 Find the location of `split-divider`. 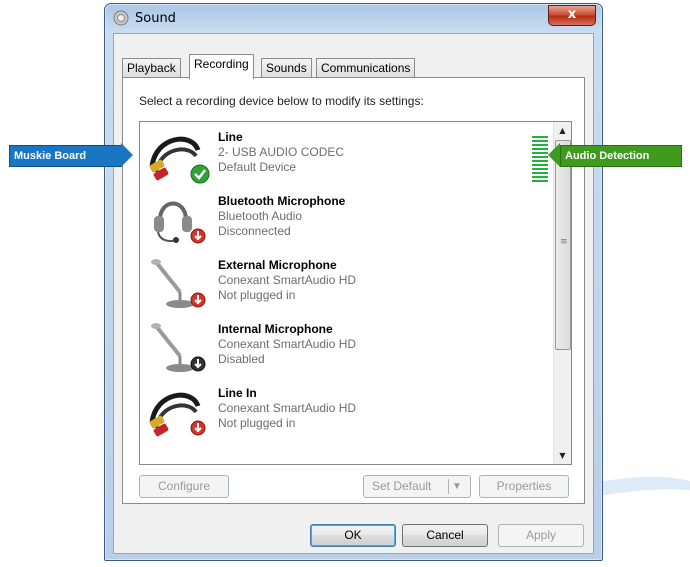

split-divider is located at coordinates (448, 486).